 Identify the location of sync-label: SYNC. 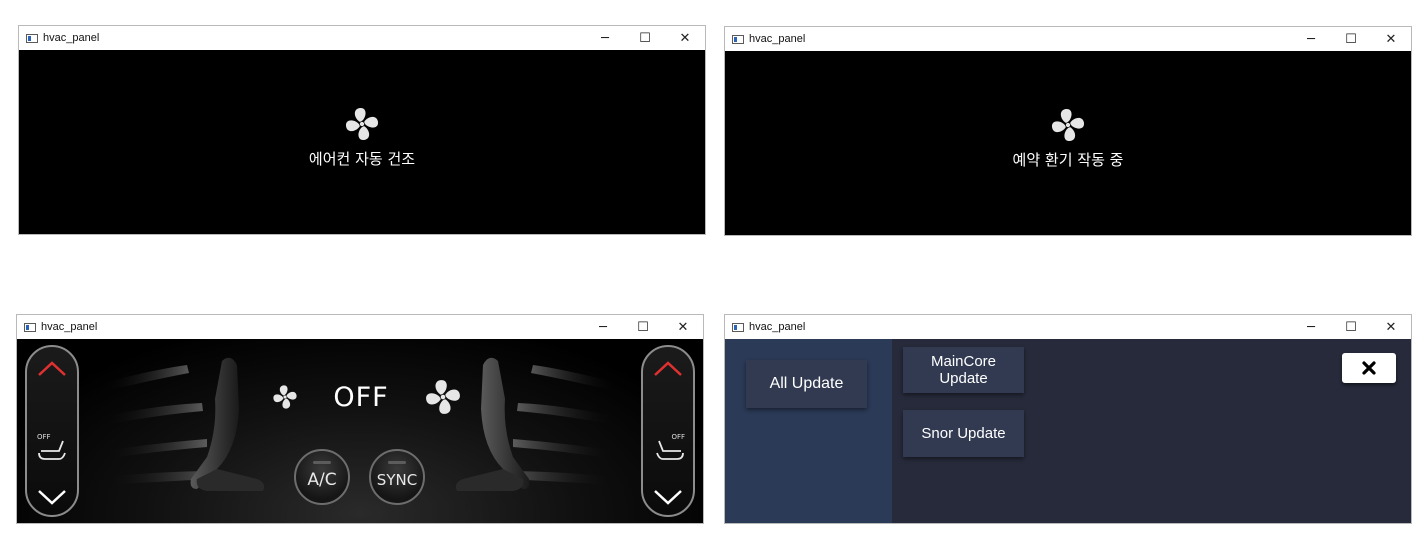
(397, 480).